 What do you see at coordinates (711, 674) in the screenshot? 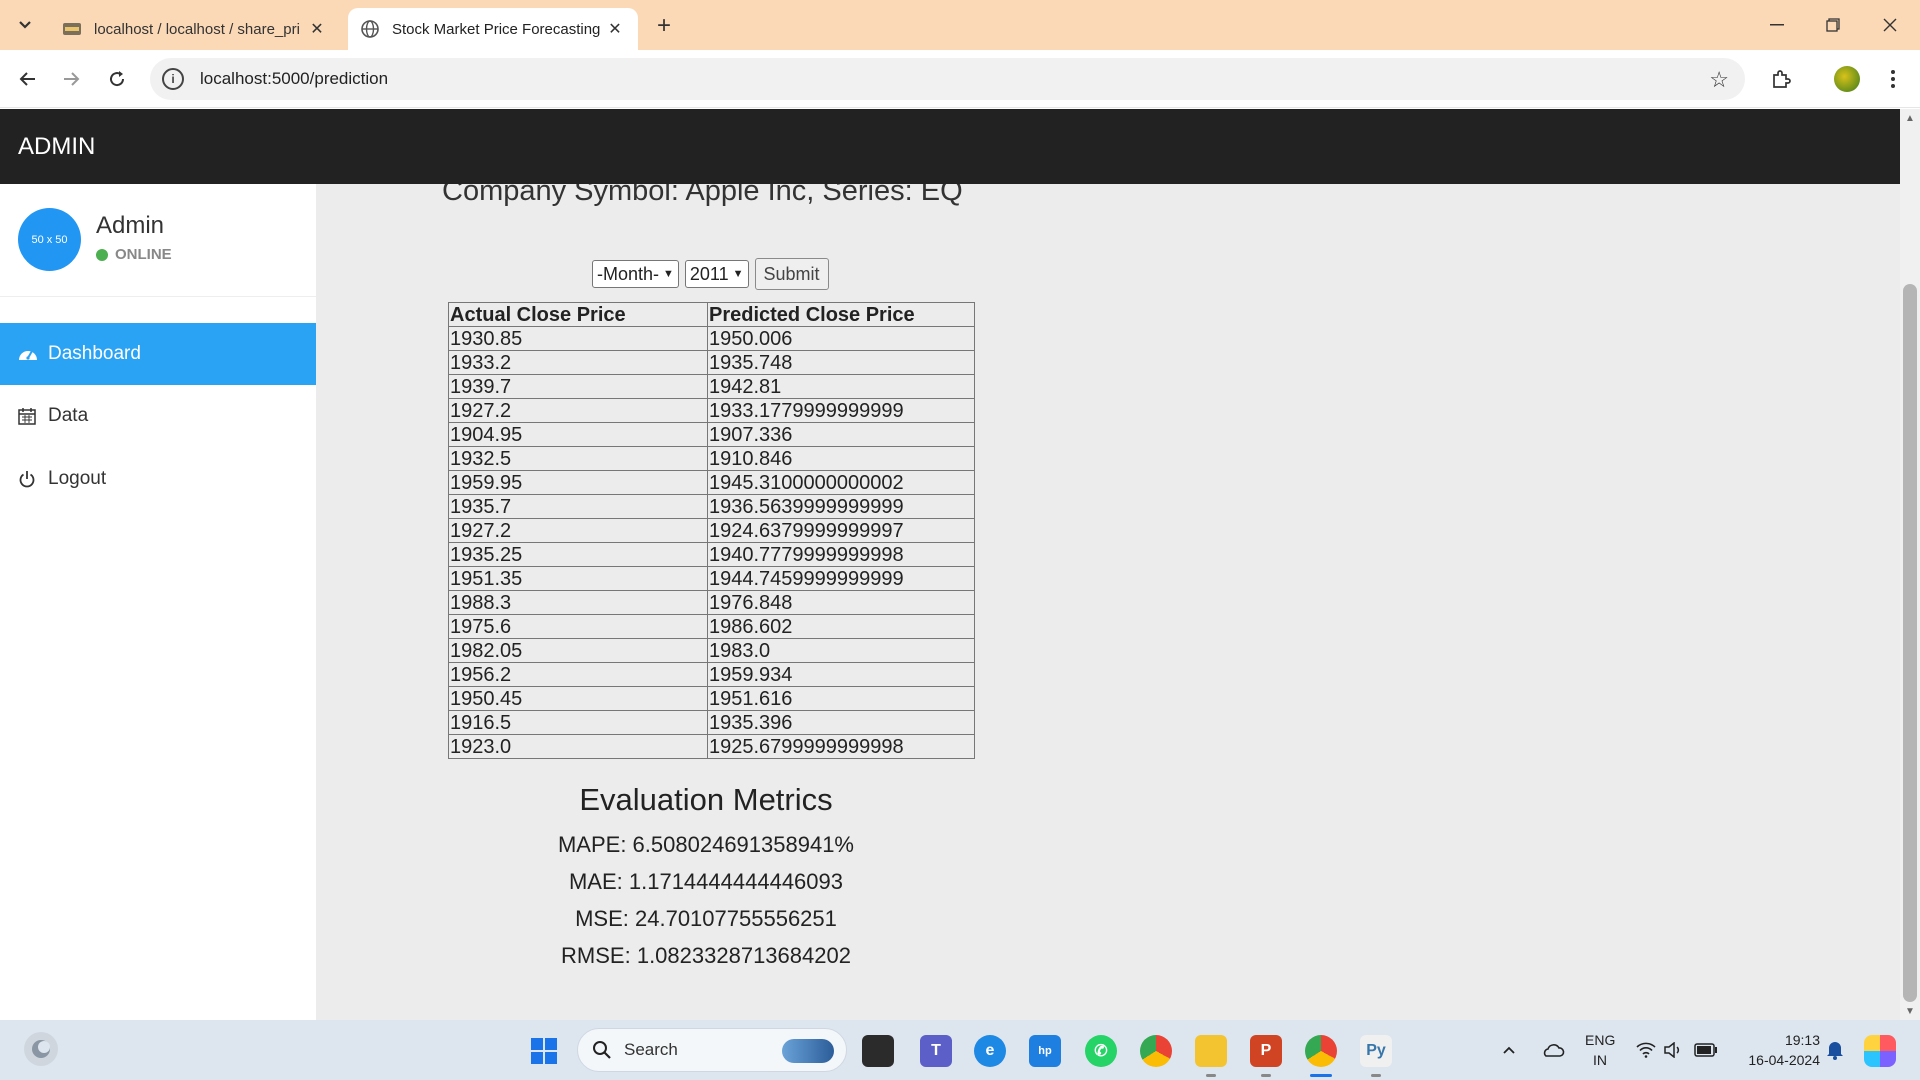
I see `table-row: 1956.2 1959.934` at bounding box center [711, 674].